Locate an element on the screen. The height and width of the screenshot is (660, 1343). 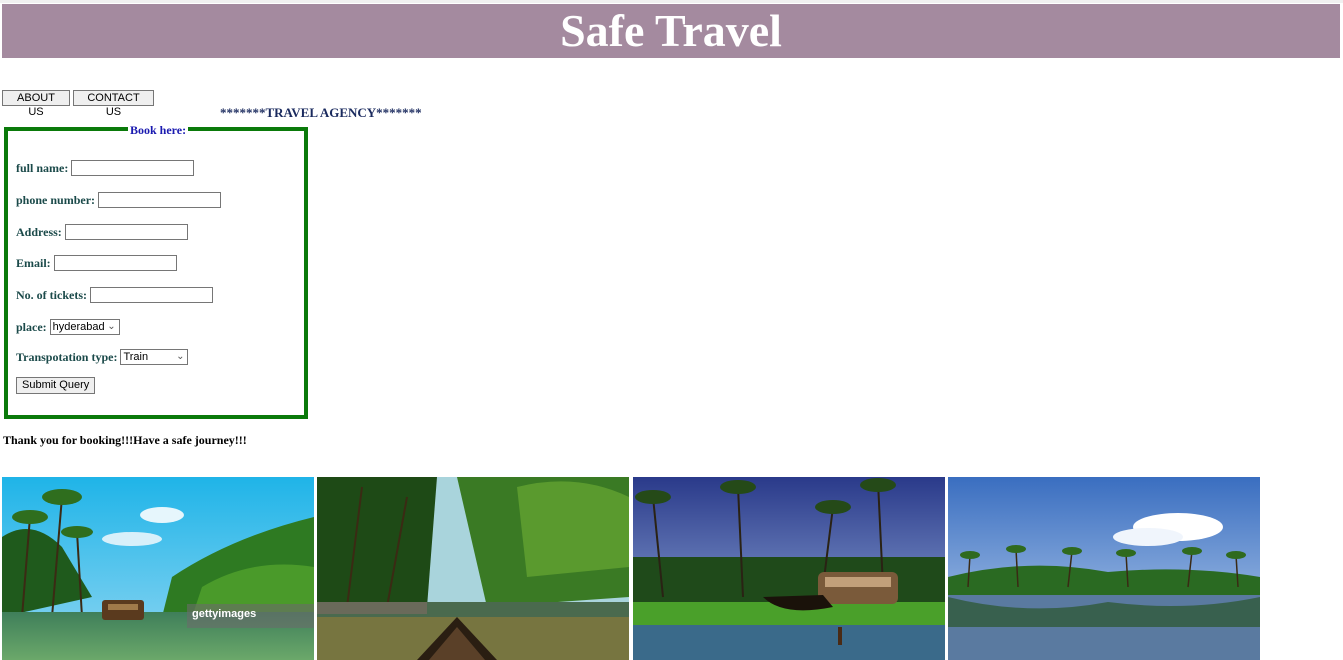
full-name-row: full name: is located at coordinates (105, 168).